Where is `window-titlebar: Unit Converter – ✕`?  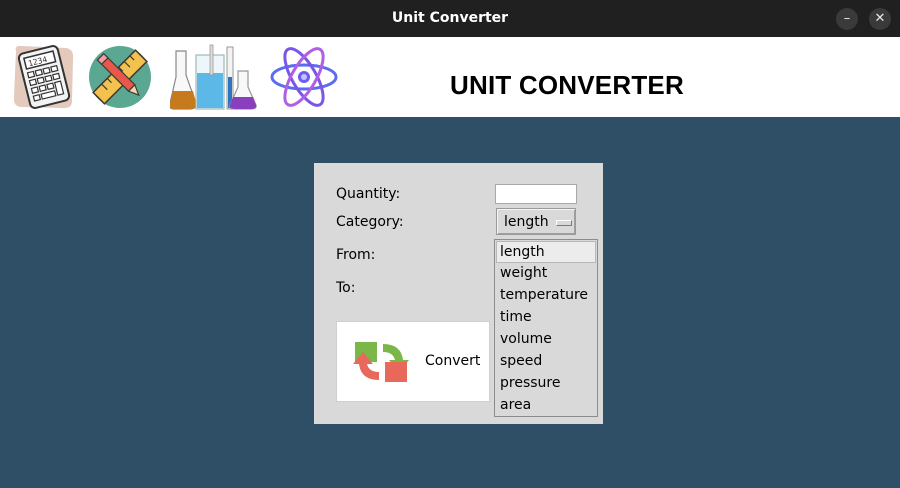 window-titlebar: Unit Converter – ✕ is located at coordinates (450, 18).